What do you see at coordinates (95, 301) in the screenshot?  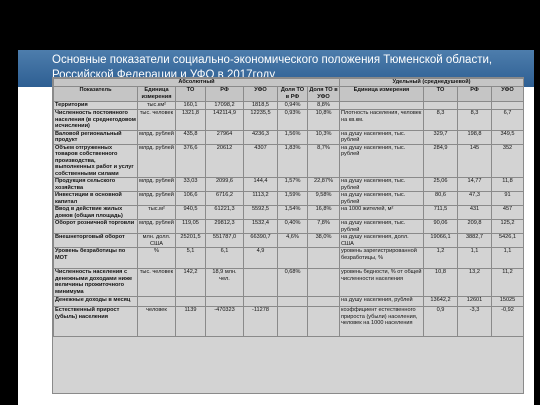 I see `row-indicator-name: Денежные доходы в месяц` at bounding box center [95, 301].